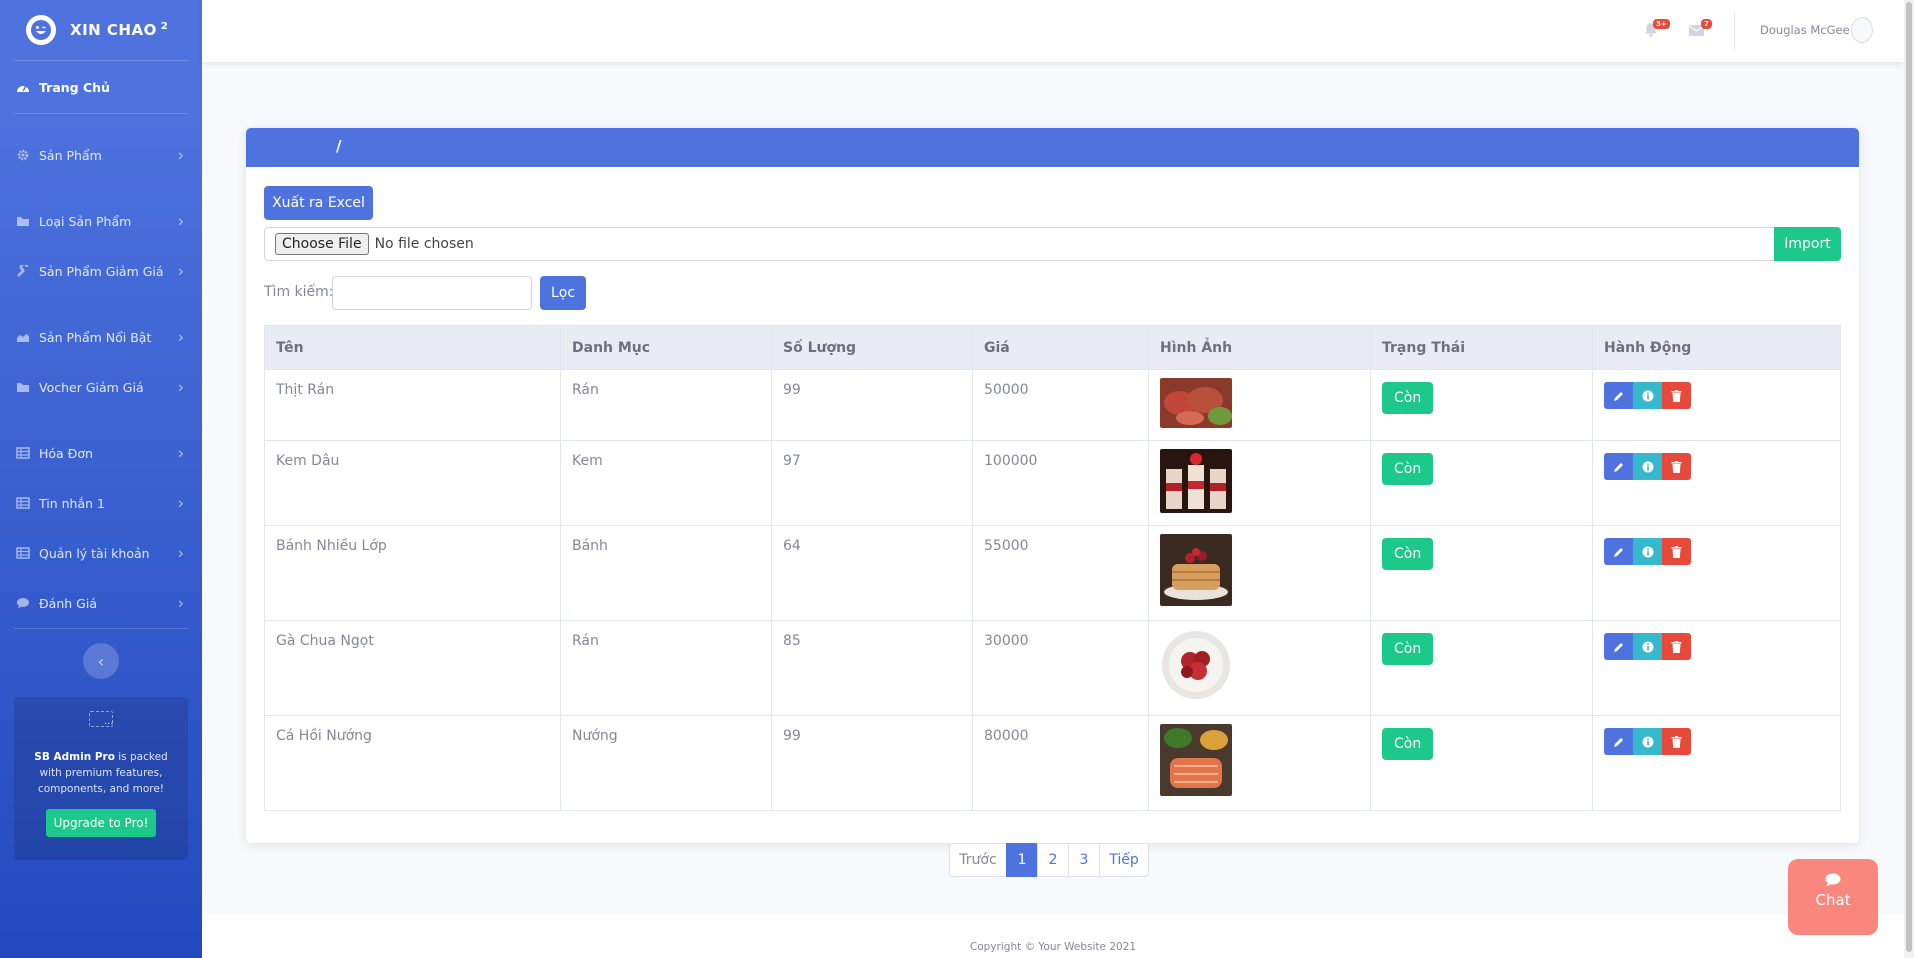 The width and height of the screenshot is (1914, 958). What do you see at coordinates (666, 405) in the screenshot?
I see `cell-category: Rán` at bounding box center [666, 405].